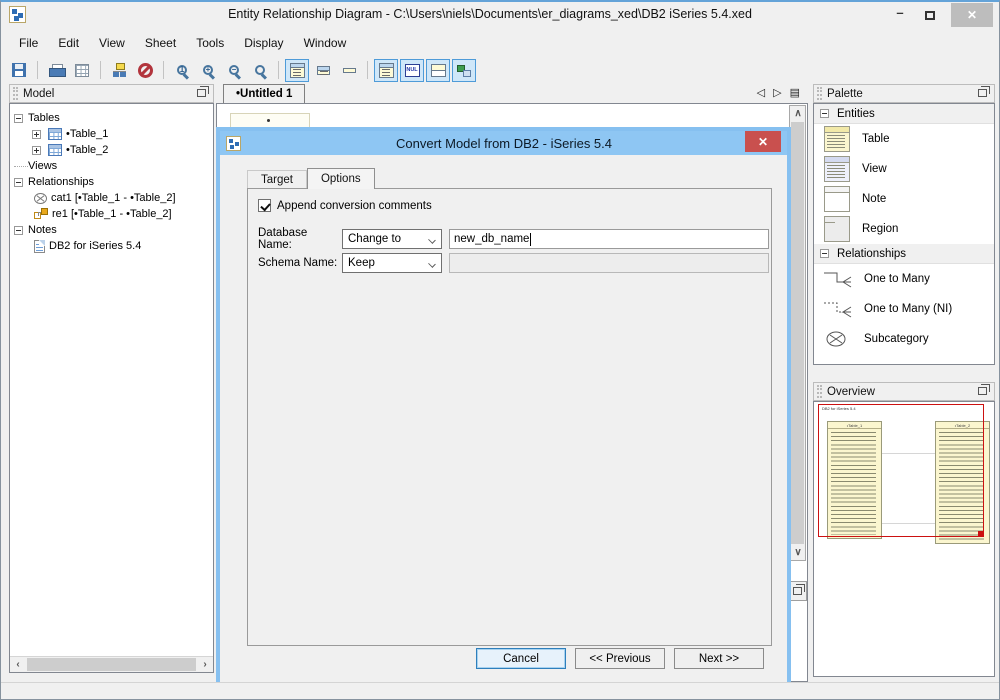  I want to click on table-detail-view-icon, so click(297, 70).